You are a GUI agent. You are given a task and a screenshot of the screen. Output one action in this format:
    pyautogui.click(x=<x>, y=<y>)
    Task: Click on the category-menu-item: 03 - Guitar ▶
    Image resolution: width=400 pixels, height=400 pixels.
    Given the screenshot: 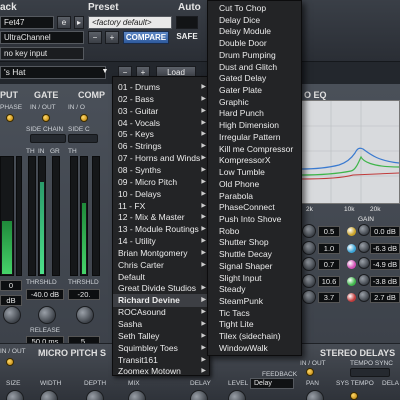 What is the action you would take?
    pyautogui.click(x=161, y=111)
    